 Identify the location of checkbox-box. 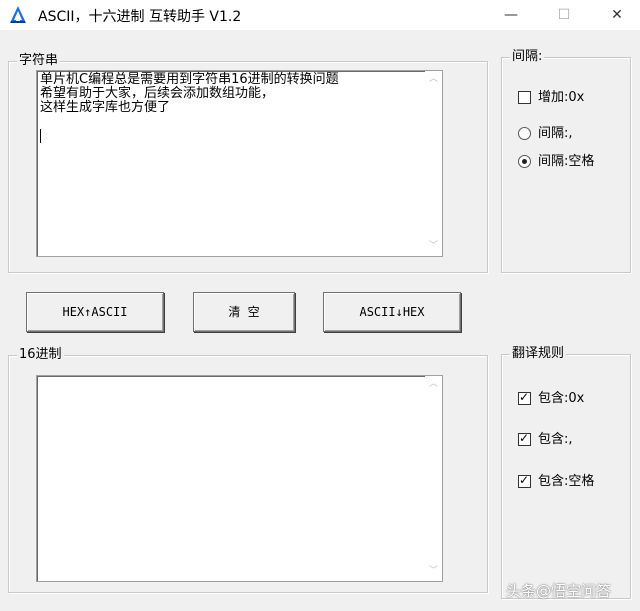
(524, 97).